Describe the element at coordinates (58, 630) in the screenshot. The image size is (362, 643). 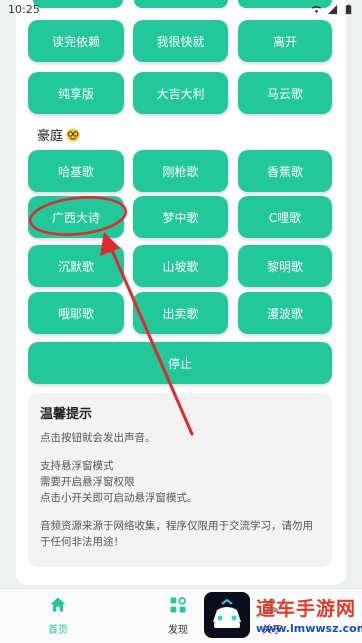
I see `nav-home-label: 首页` at that location.